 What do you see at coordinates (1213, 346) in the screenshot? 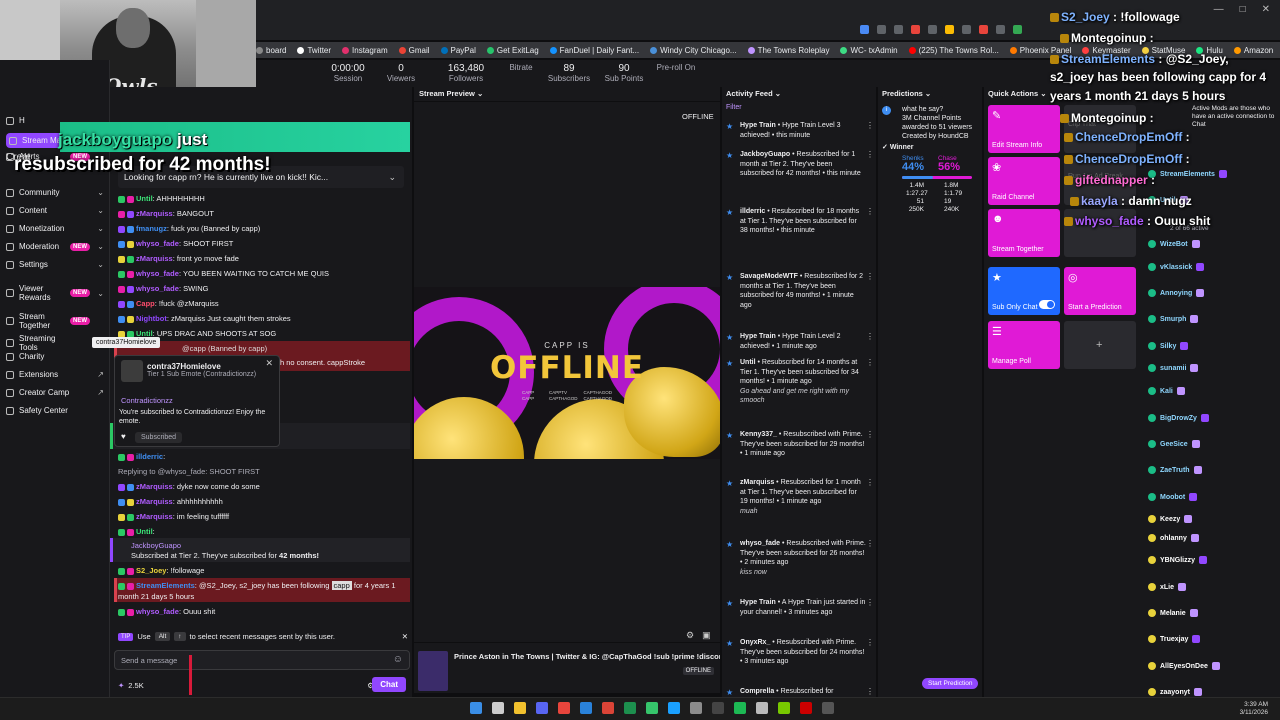
I see `viewer-item: Silky` at bounding box center [1213, 346].